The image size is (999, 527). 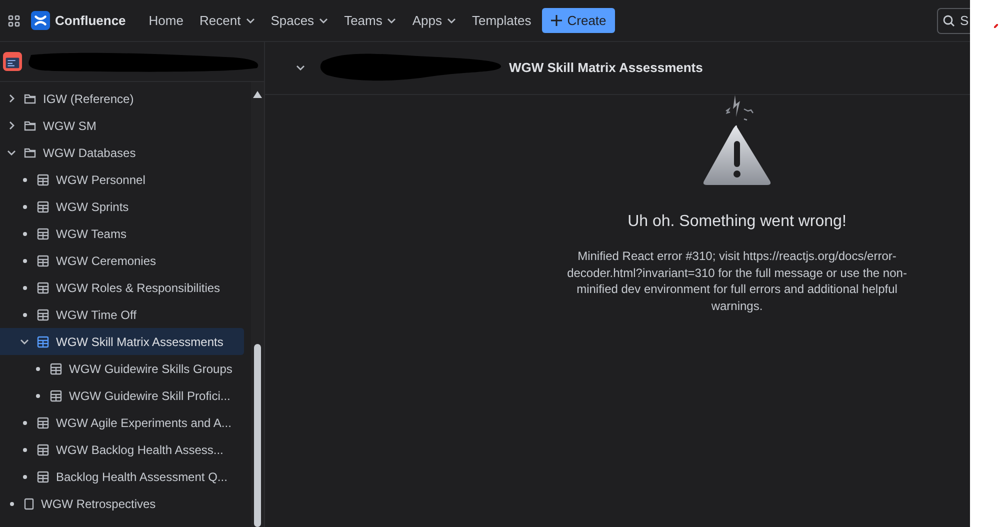 I want to click on nav-dropdown: Spaces, so click(x=300, y=20).